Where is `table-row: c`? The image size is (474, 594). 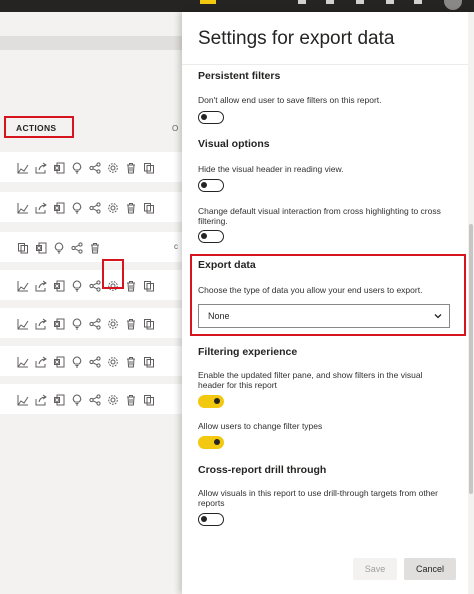
table-row: c is located at coordinates (91, 247).